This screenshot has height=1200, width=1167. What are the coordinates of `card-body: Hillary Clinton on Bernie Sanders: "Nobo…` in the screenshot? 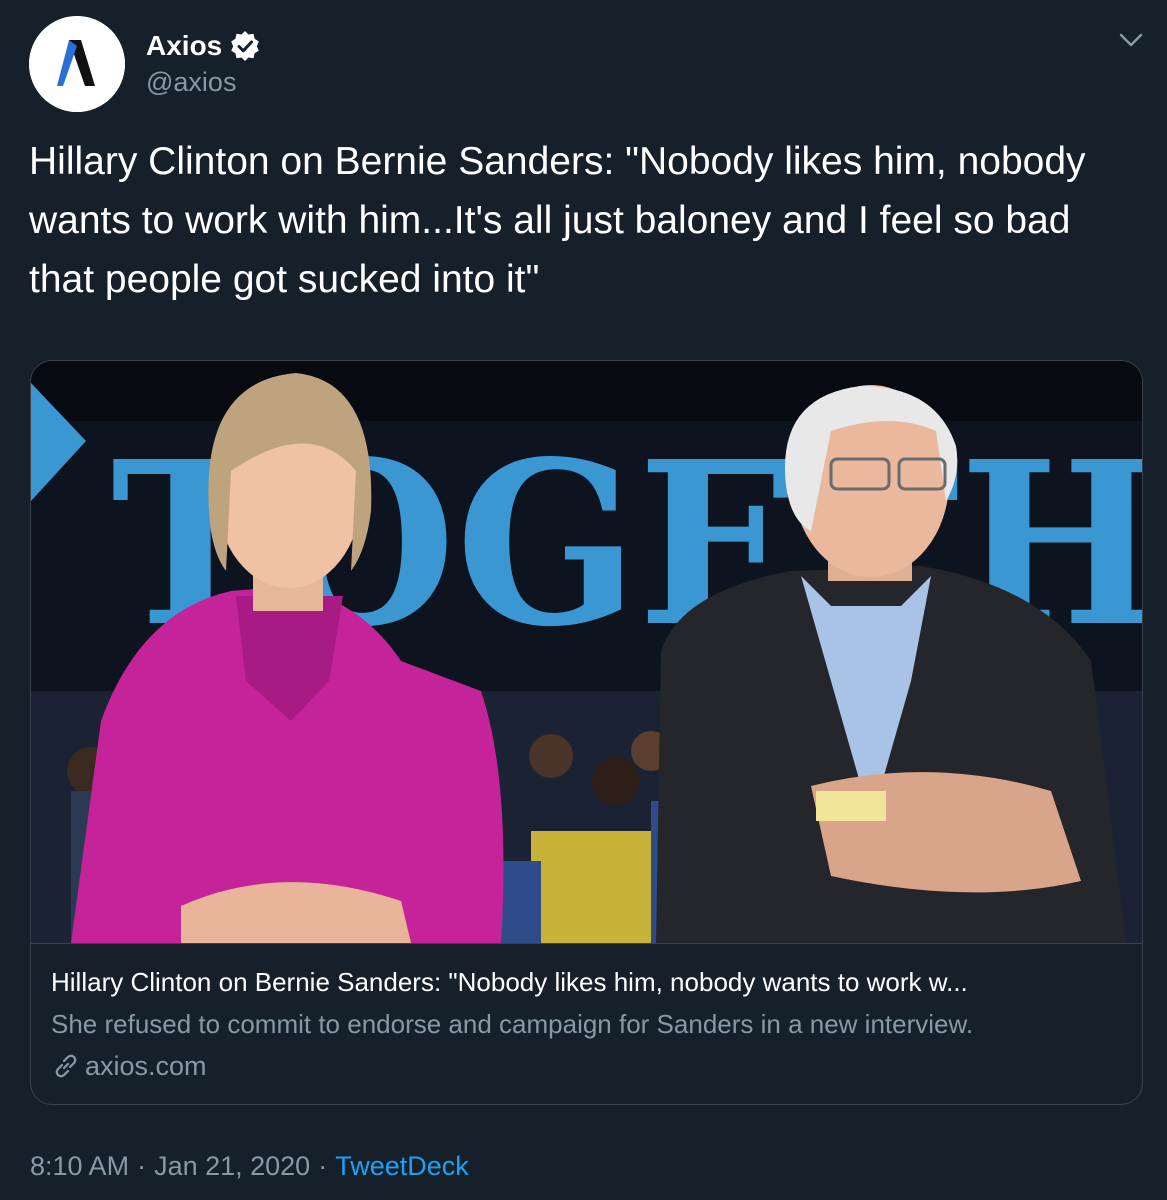 It's located at (588, 1024).